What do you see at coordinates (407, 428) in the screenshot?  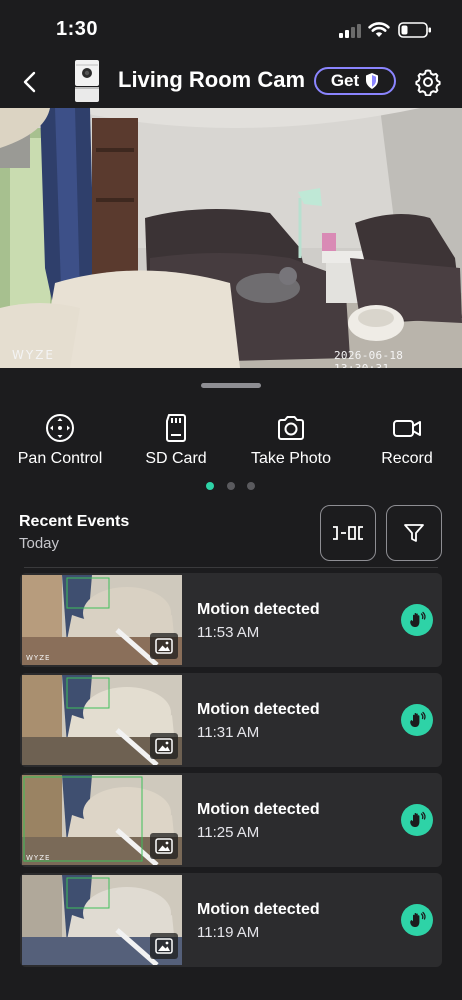 I see `video-record-icon` at bounding box center [407, 428].